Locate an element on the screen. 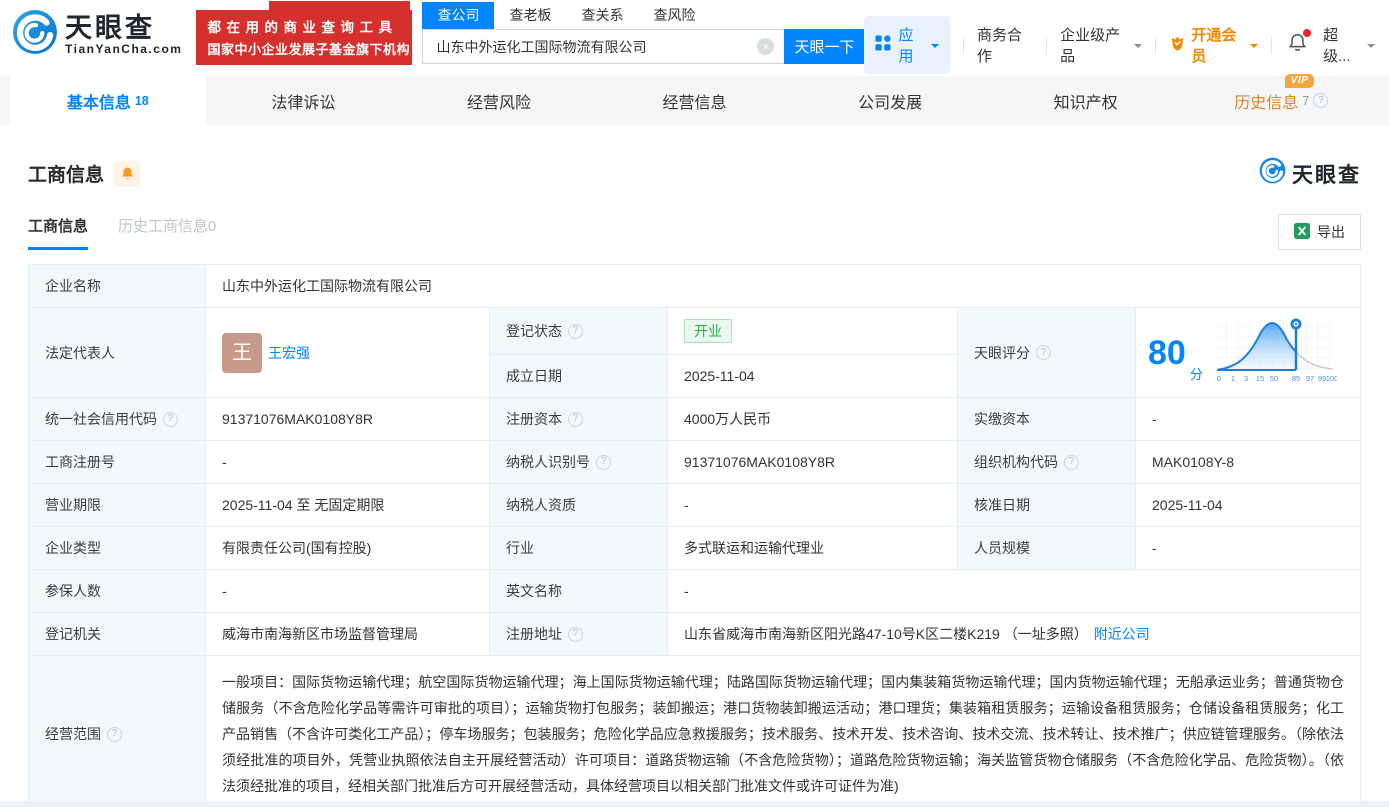 The image size is (1389, 807). tianyancha-logo: 天眼查 TianYanCha.com is located at coordinates (97, 34).